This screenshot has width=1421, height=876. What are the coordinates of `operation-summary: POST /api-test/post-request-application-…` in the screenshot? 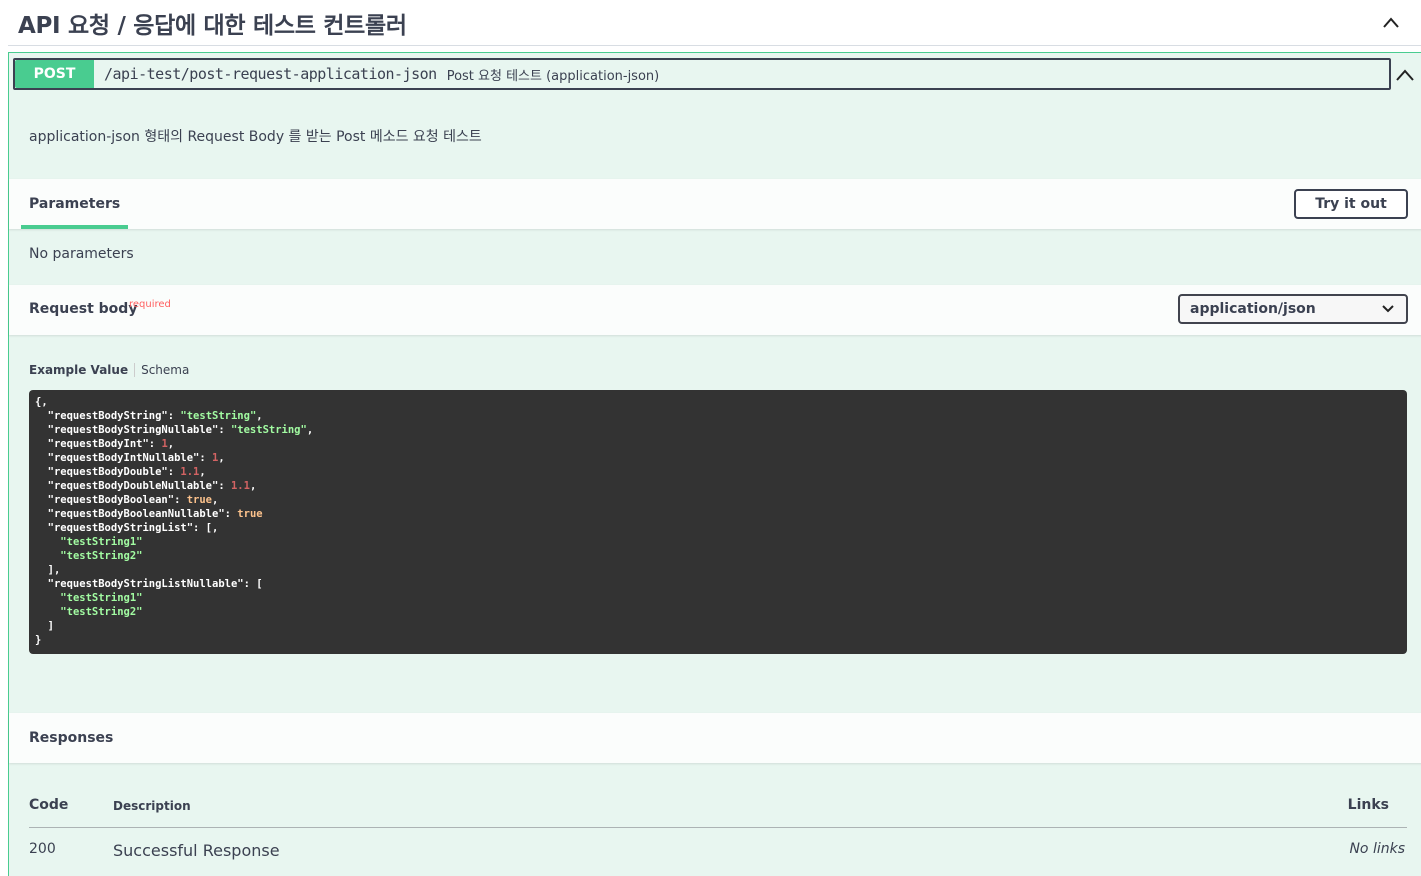 It's located at (702, 74).